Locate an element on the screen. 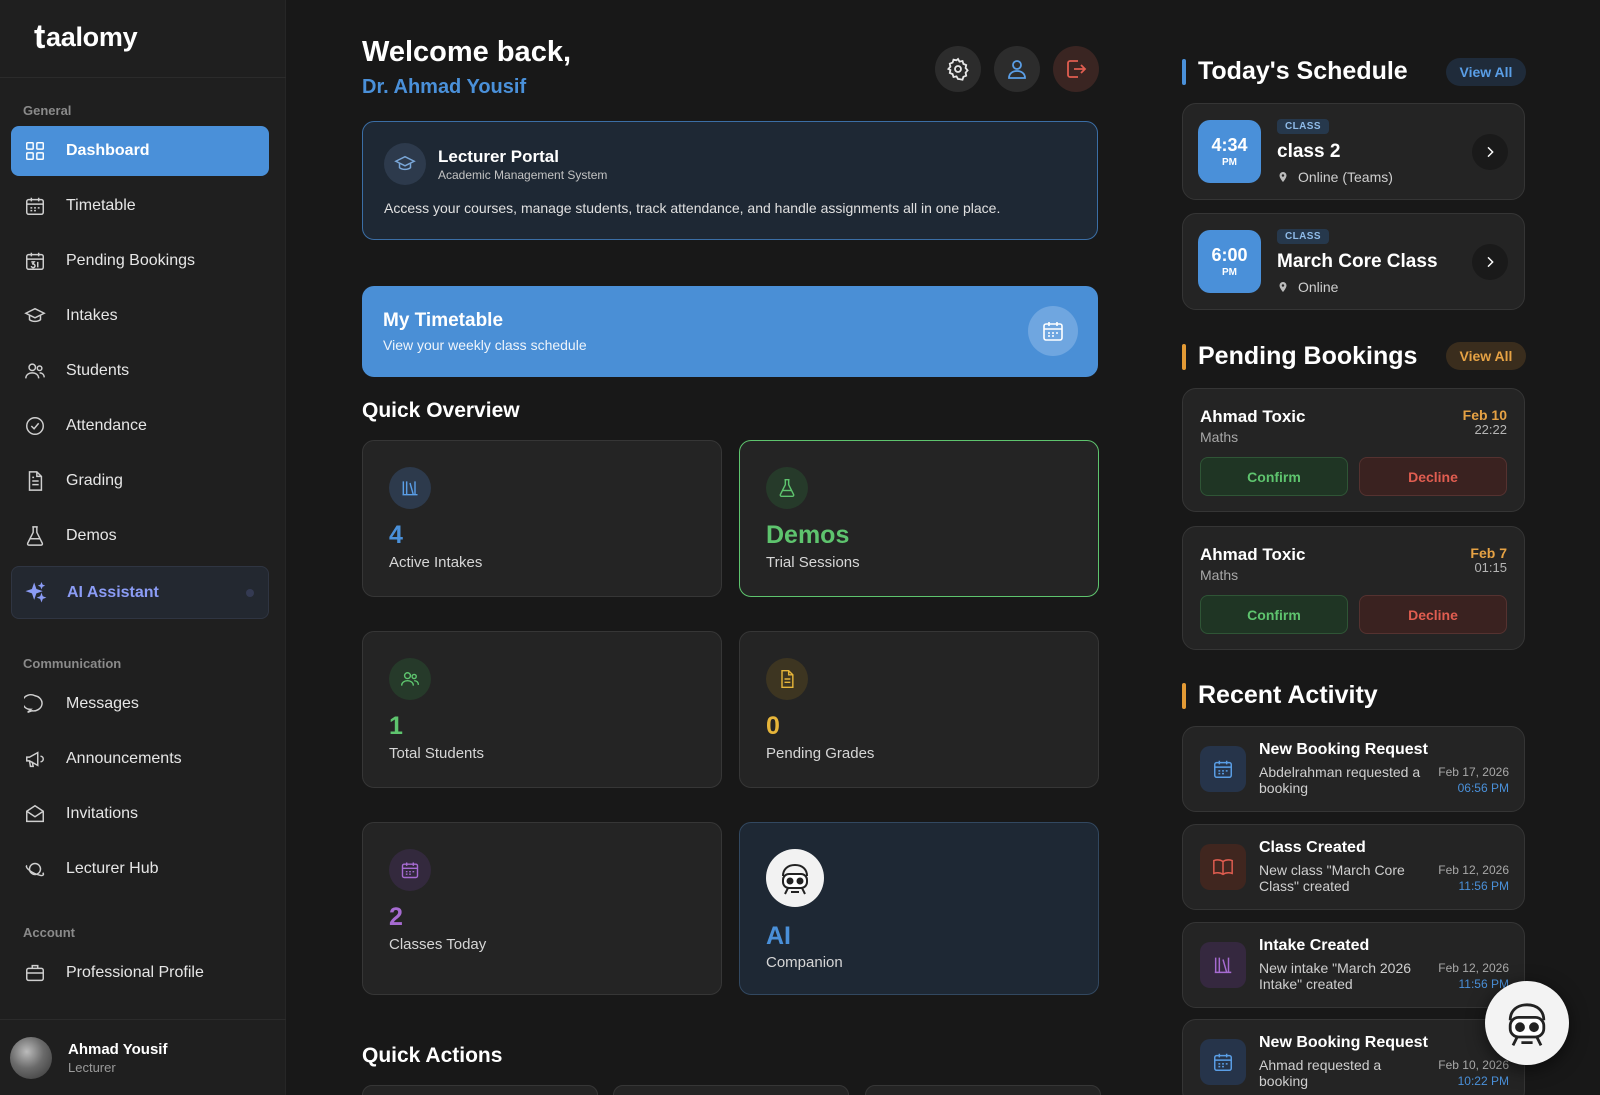 The image size is (1600, 1095). class-name: class 2 is located at coordinates (1309, 151).